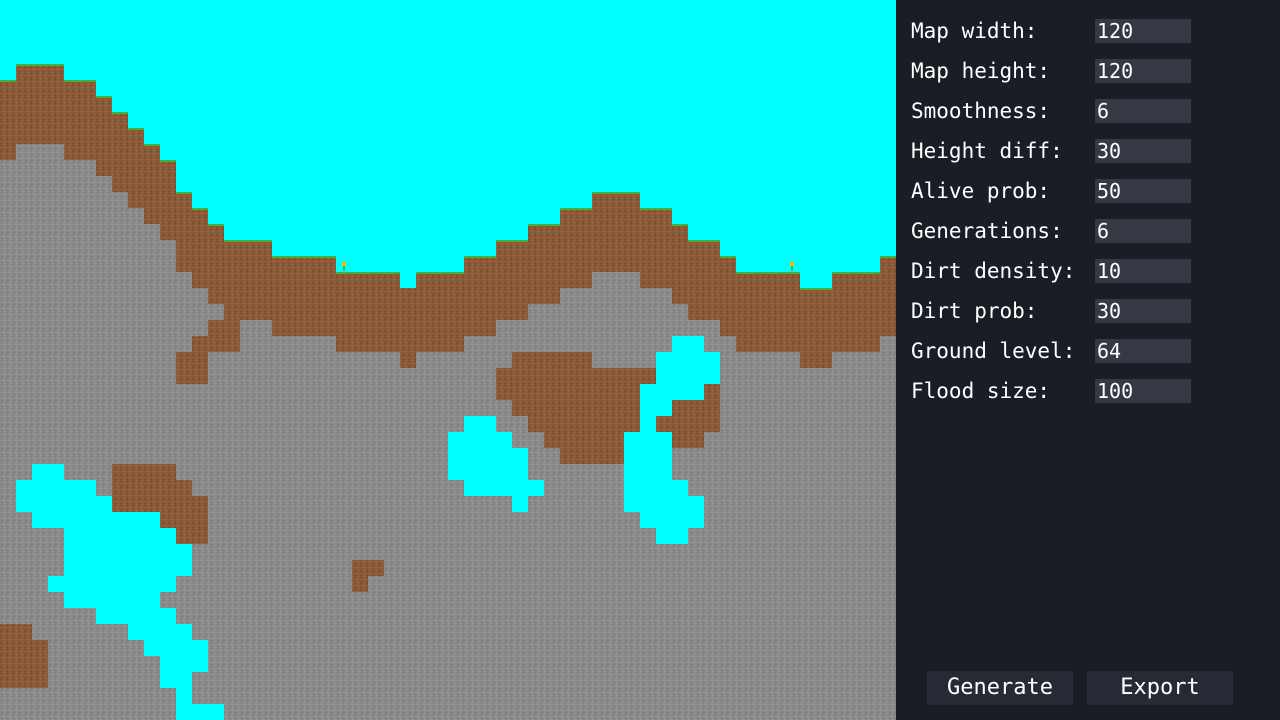 Image resolution: width=1280 pixels, height=720 pixels. What do you see at coordinates (1061, 391) in the screenshot?
I see `param-row-flood-size: Flood size:` at bounding box center [1061, 391].